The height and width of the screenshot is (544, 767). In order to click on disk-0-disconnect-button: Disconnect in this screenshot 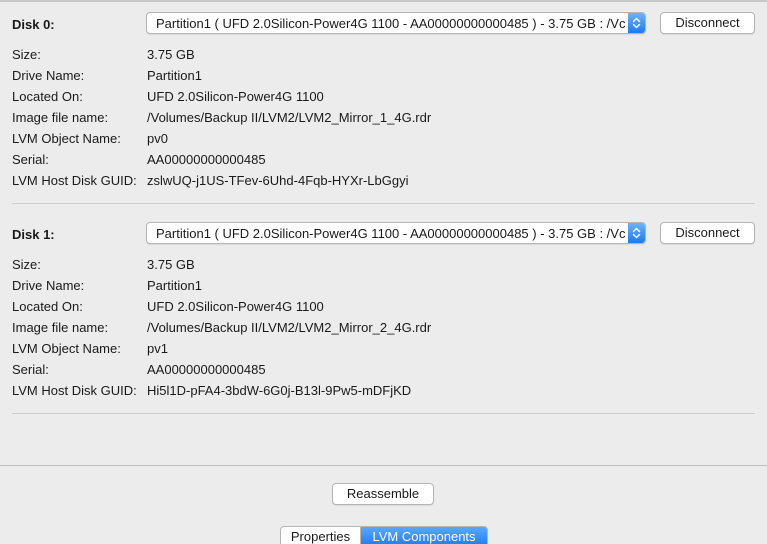, I will do `click(707, 23)`.